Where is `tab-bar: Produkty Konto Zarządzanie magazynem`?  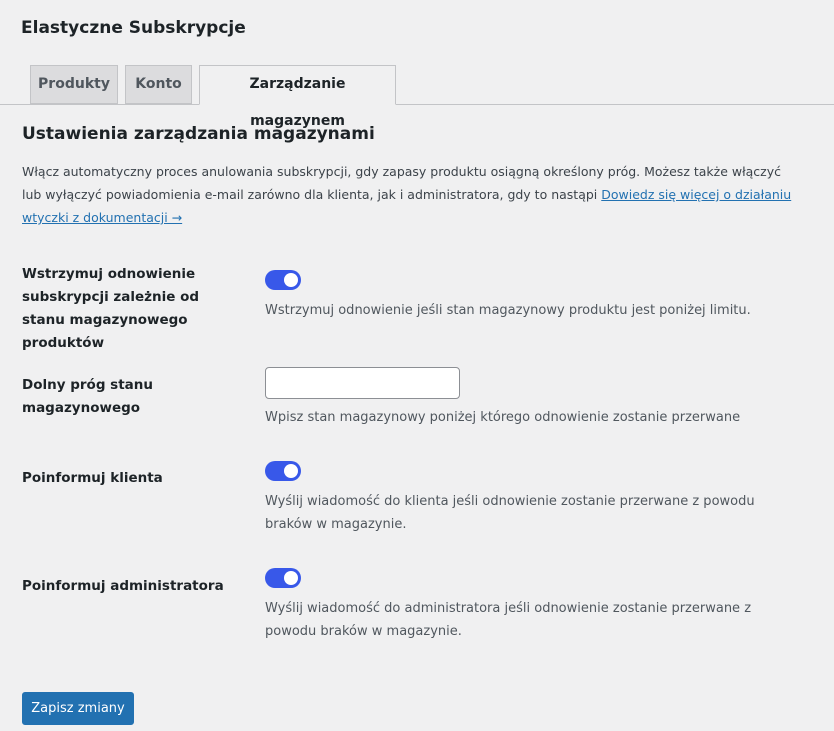
tab-bar: Produkty Konto Zarządzanie magazynem is located at coordinates (417, 97).